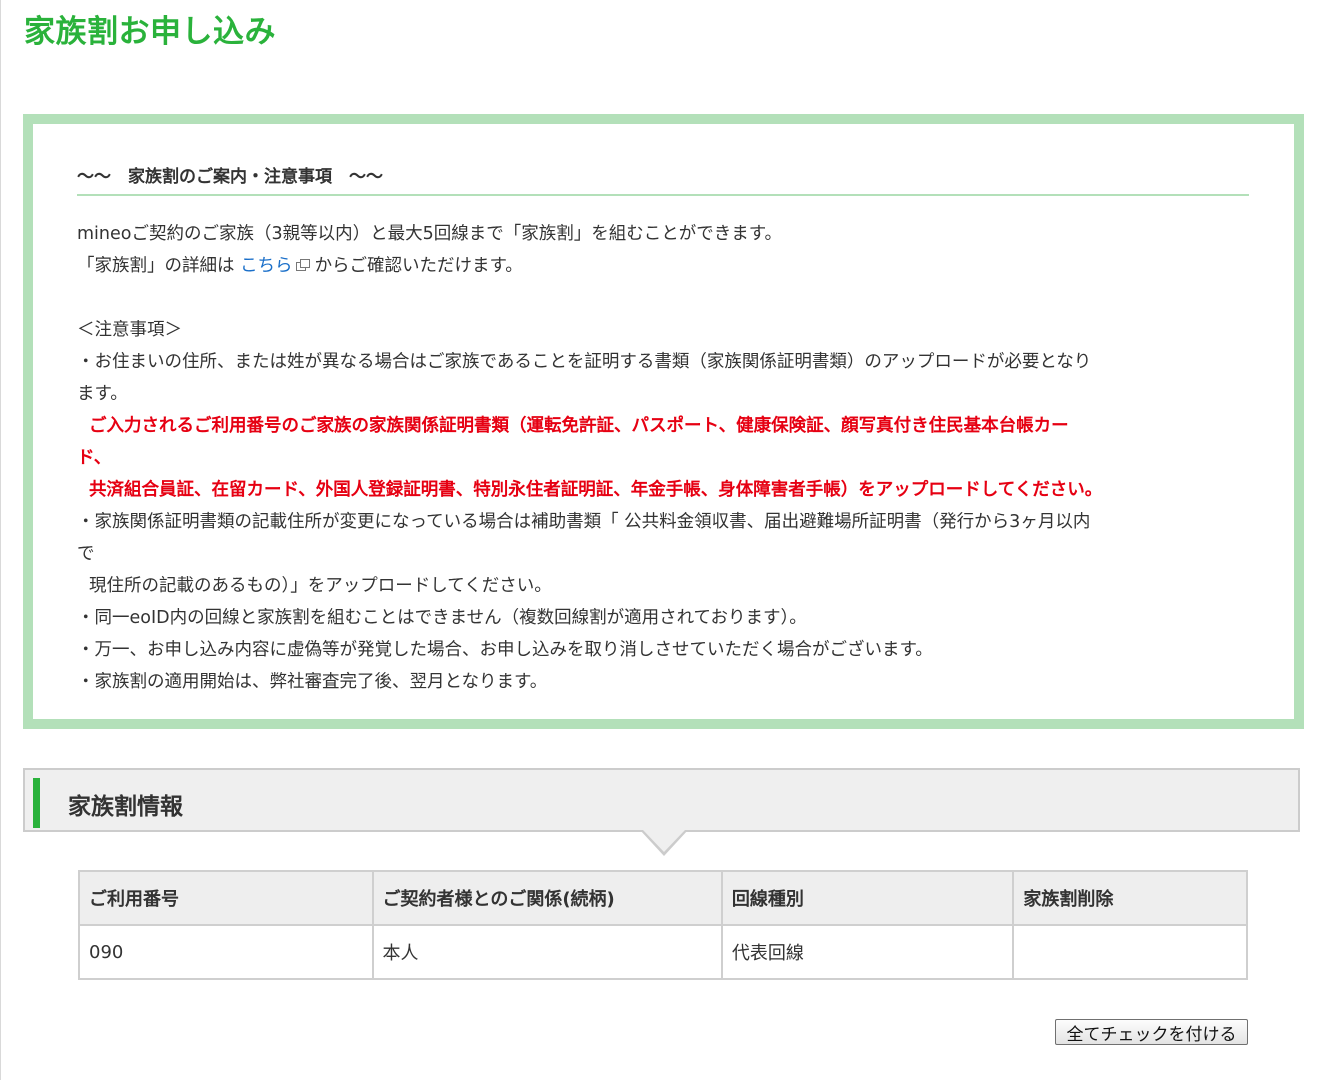  I want to click on header-pointer, so click(664, 841).